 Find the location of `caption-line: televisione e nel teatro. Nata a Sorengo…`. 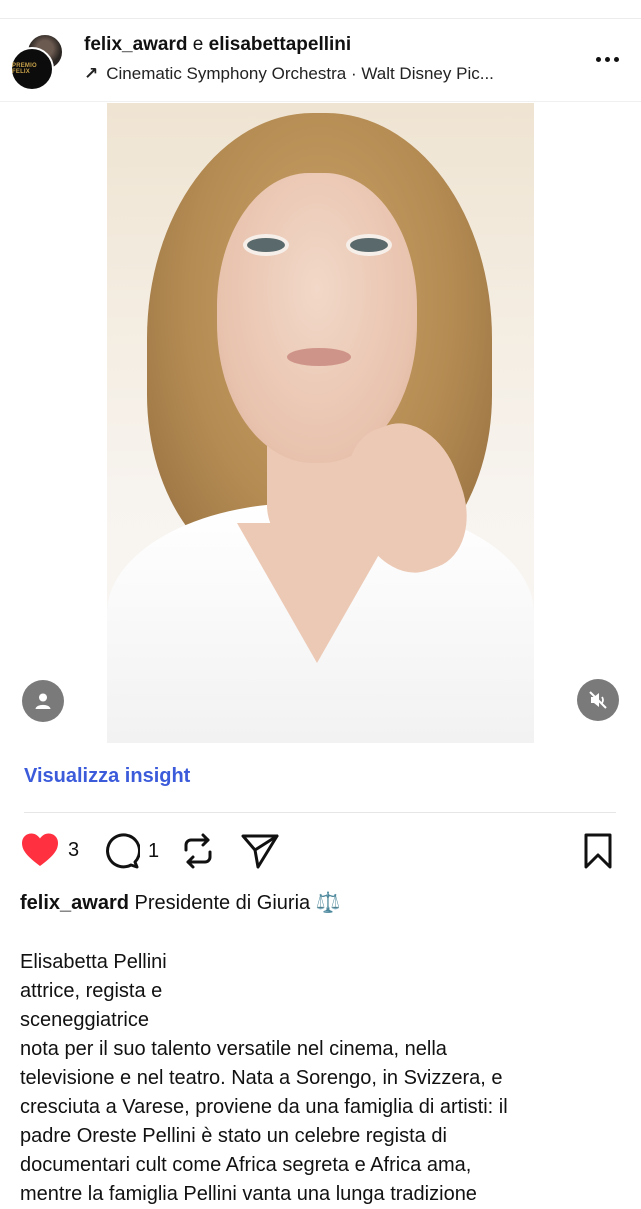

caption-line: televisione e nel teatro. Nata a Sorengo… is located at coordinates (261, 1078).